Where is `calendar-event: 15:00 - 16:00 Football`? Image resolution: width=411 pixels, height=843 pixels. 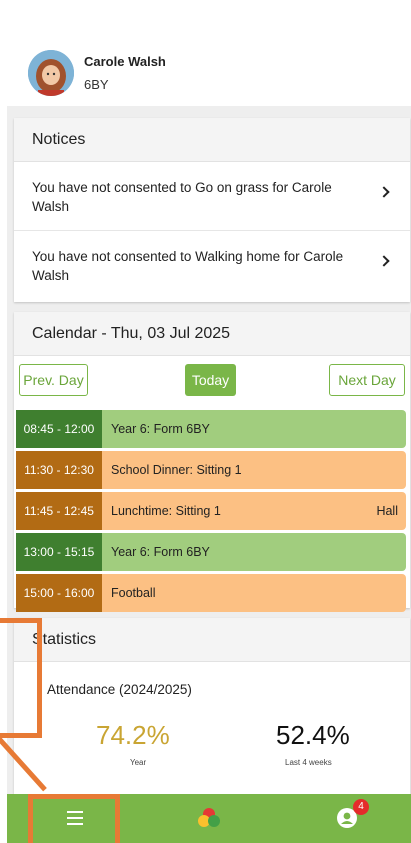 calendar-event: 15:00 - 16:00 Football is located at coordinates (211, 593).